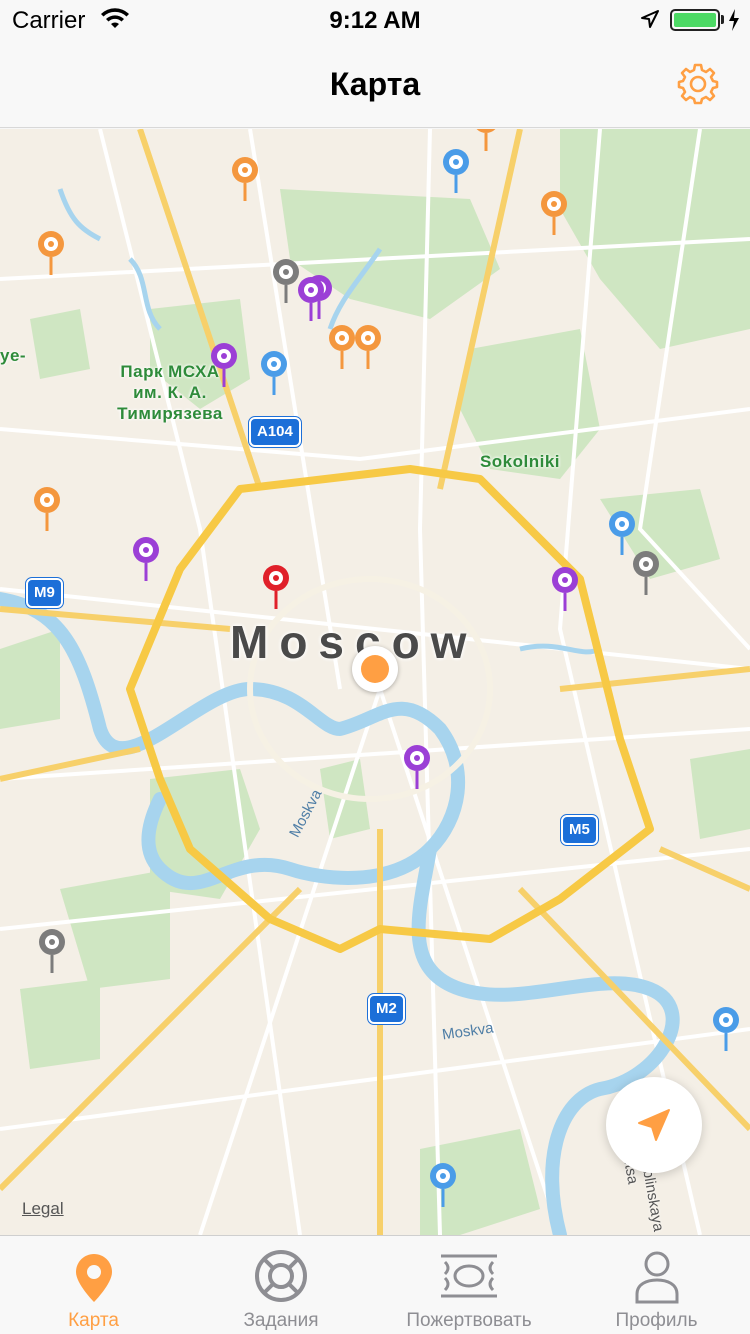  Describe the element at coordinates (579, 830) in the screenshot. I see `road-shield: M5` at that location.